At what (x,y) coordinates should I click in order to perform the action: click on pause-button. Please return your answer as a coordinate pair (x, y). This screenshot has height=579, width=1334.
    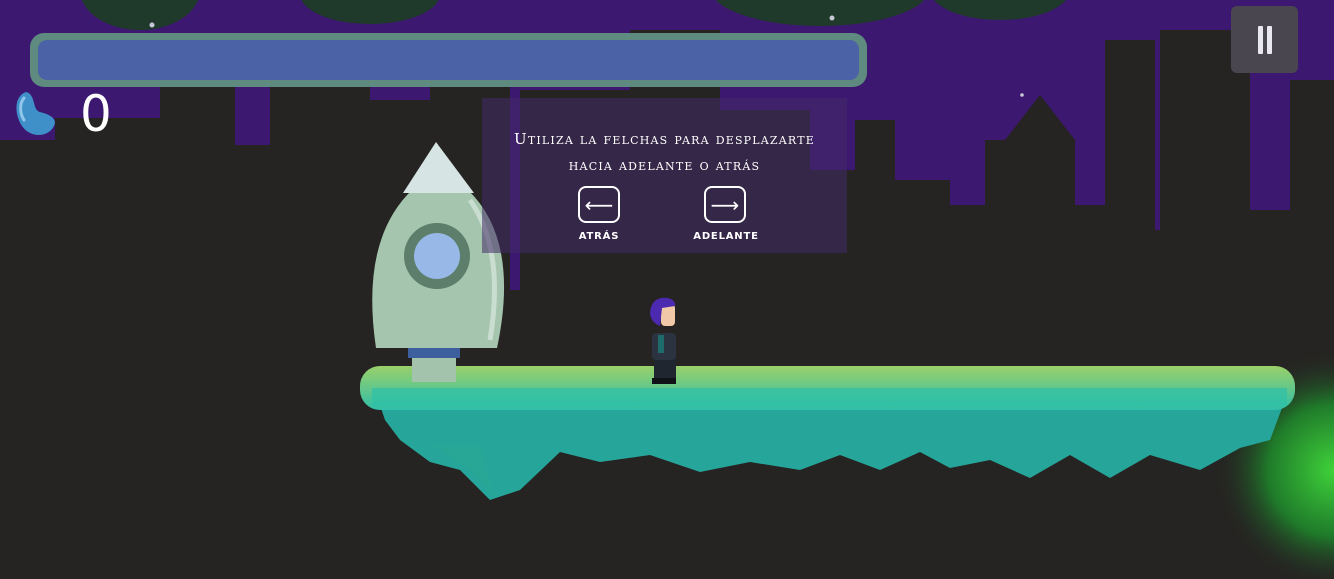
    Looking at the image, I should click on (1264, 39).